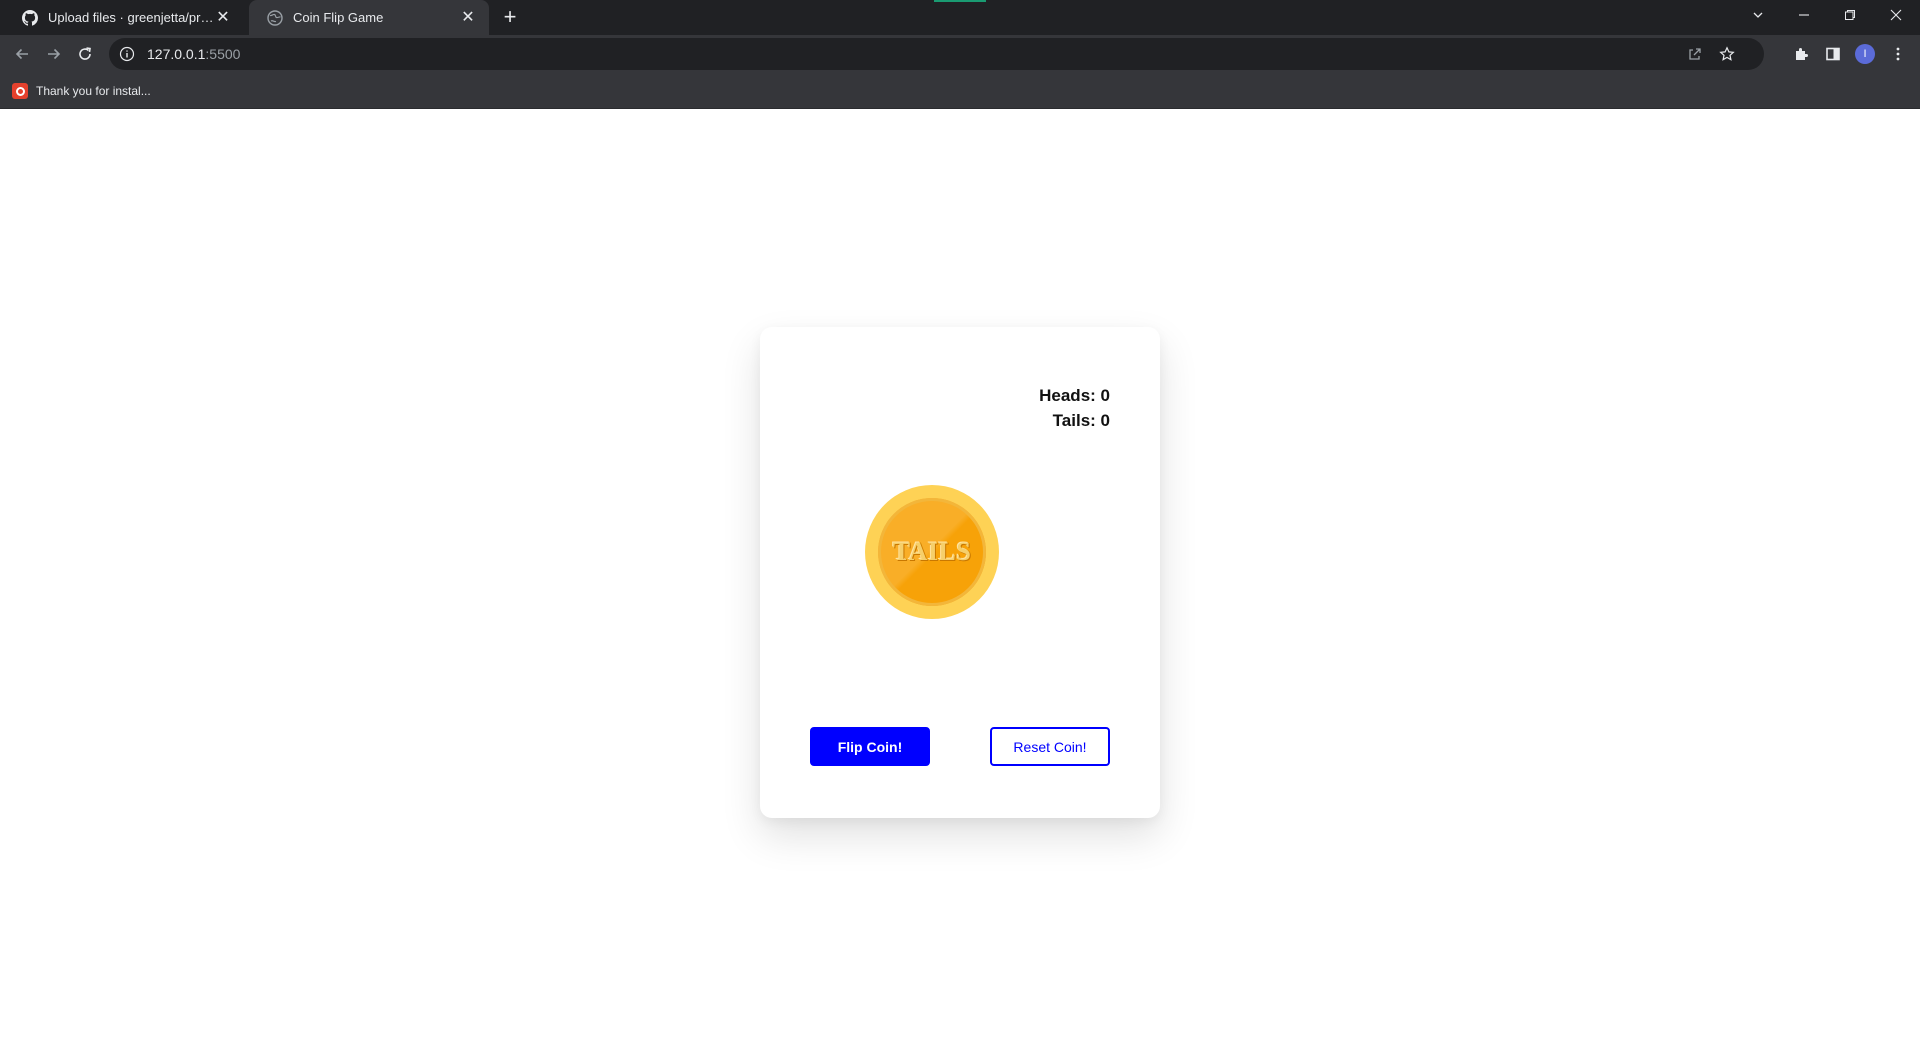 The width and height of the screenshot is (1920, 1040). Describe the element at coordinates (22, 54) in the screenshot. I see `back-arrow-icon` at that location.